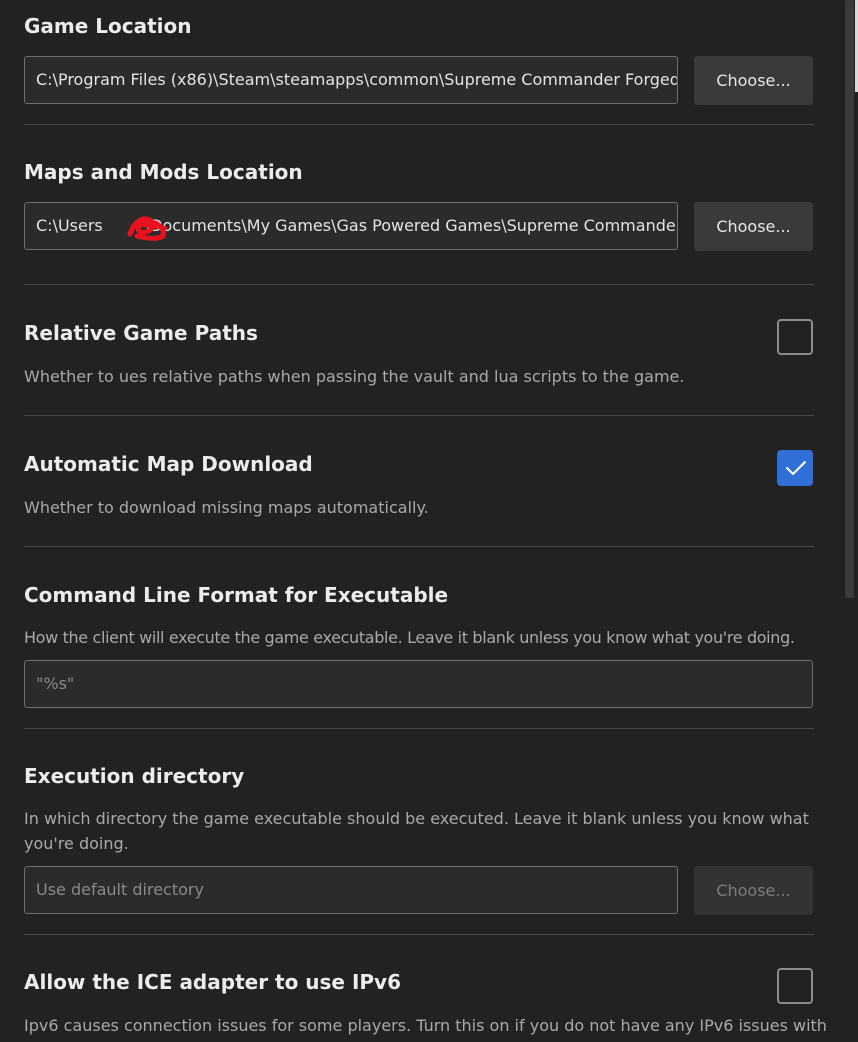 The width and height of the screenshot is (858, 1042). Describe the element at coordinates (849, 299) in the screenshot. I see `scrollbar-thumb` at that location.